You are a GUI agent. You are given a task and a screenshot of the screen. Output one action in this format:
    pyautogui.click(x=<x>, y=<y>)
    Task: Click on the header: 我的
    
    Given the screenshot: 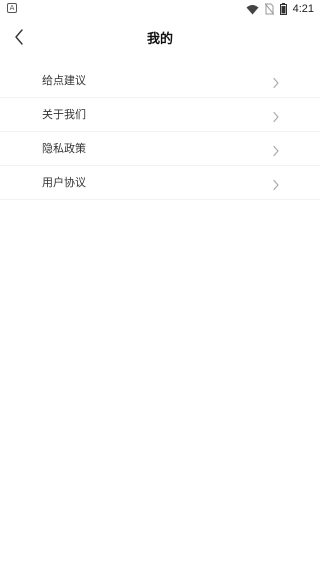 What is the action you would take?
    pyautogui.click(x=160, y=38)
    